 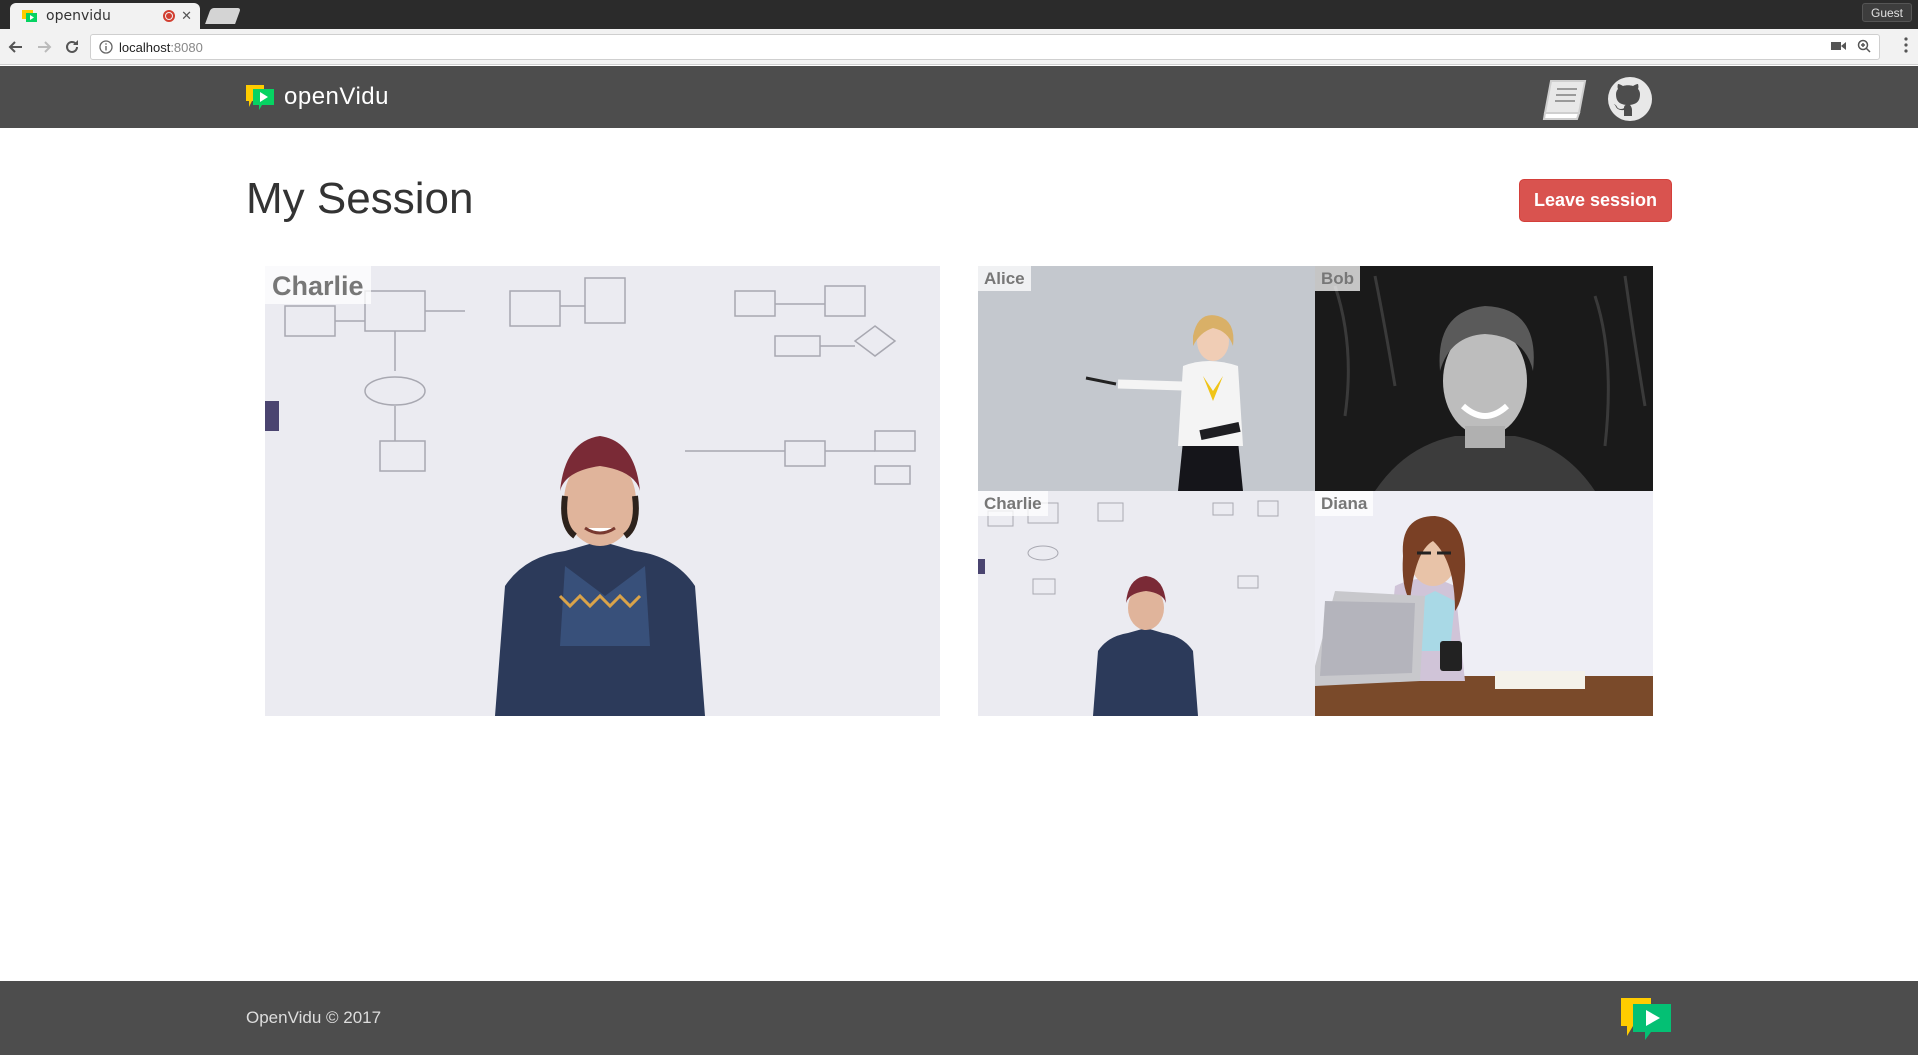 I want to click on participant-tile-alice: Alice, so click(x=1146, y=378).